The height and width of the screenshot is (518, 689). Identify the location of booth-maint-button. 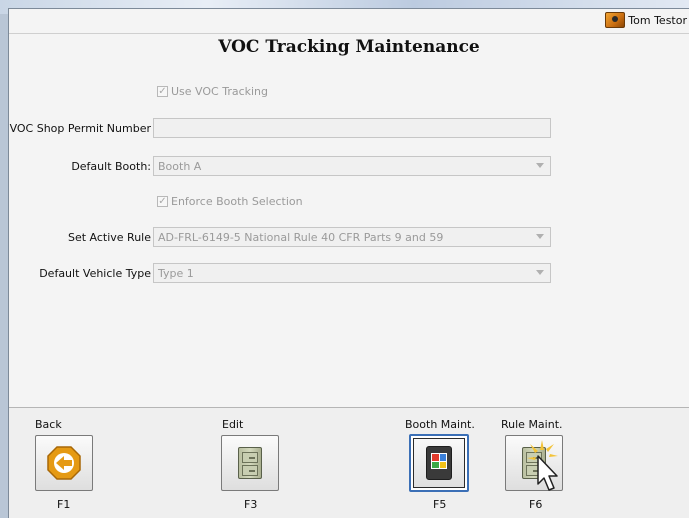
(439, 463).